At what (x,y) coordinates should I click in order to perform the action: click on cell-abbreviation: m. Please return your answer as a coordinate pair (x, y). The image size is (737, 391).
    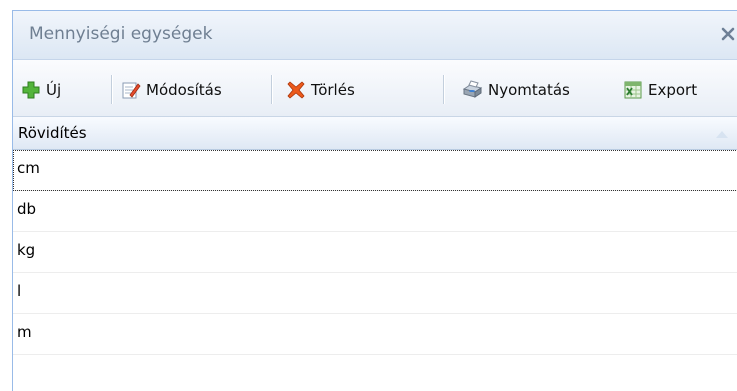
    Looking at the image, I should click on (24, 332).